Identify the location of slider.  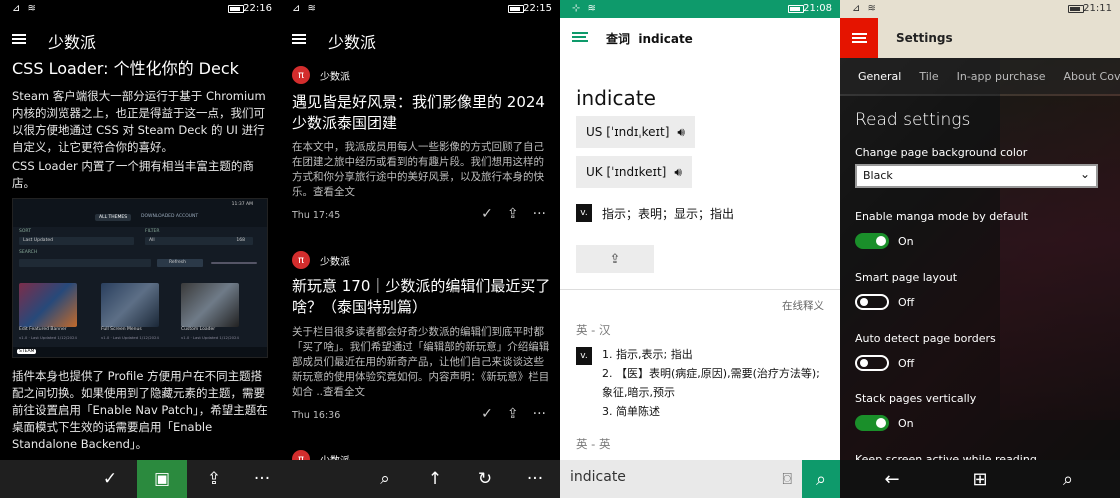
(234, 263).